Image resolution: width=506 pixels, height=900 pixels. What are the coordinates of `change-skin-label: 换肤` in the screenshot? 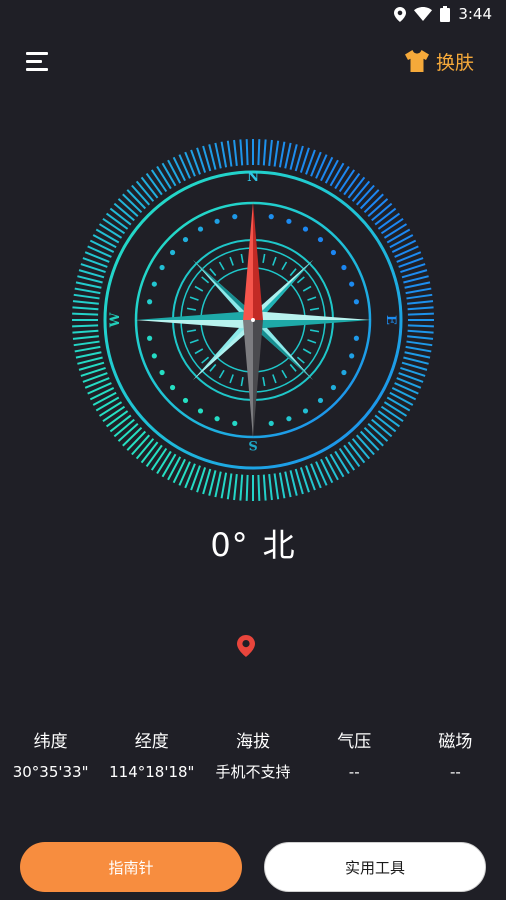 It's located at (454, 62).